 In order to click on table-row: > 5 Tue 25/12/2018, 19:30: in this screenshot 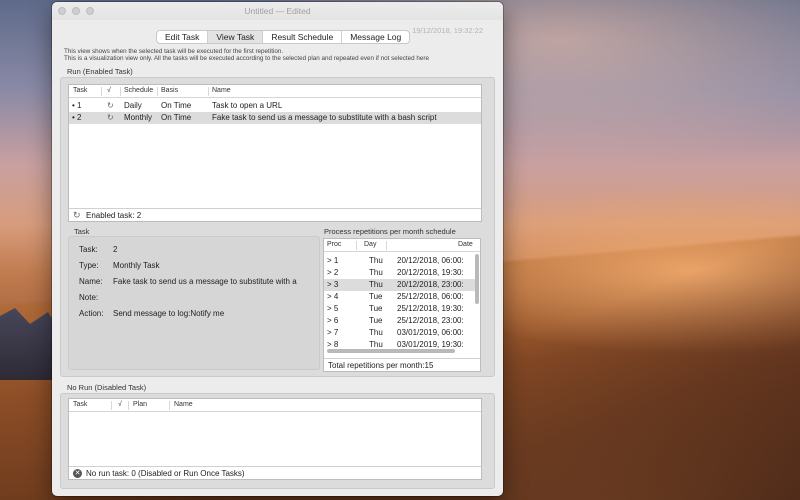, I will do `click(399, 309)`.